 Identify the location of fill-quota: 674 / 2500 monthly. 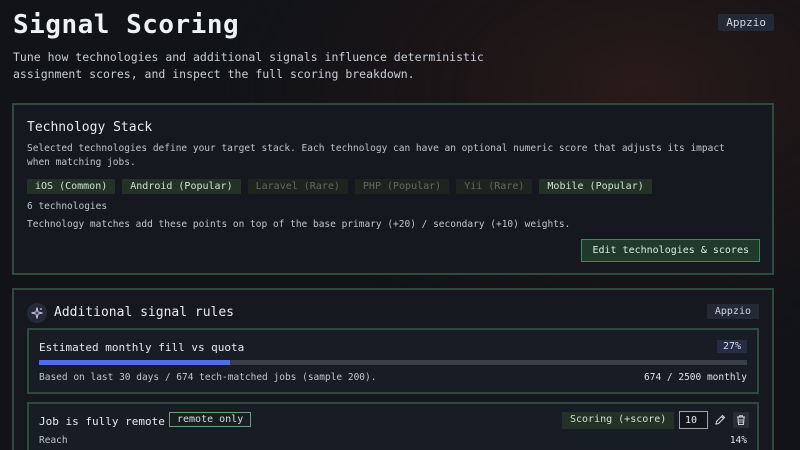
(695, 377).